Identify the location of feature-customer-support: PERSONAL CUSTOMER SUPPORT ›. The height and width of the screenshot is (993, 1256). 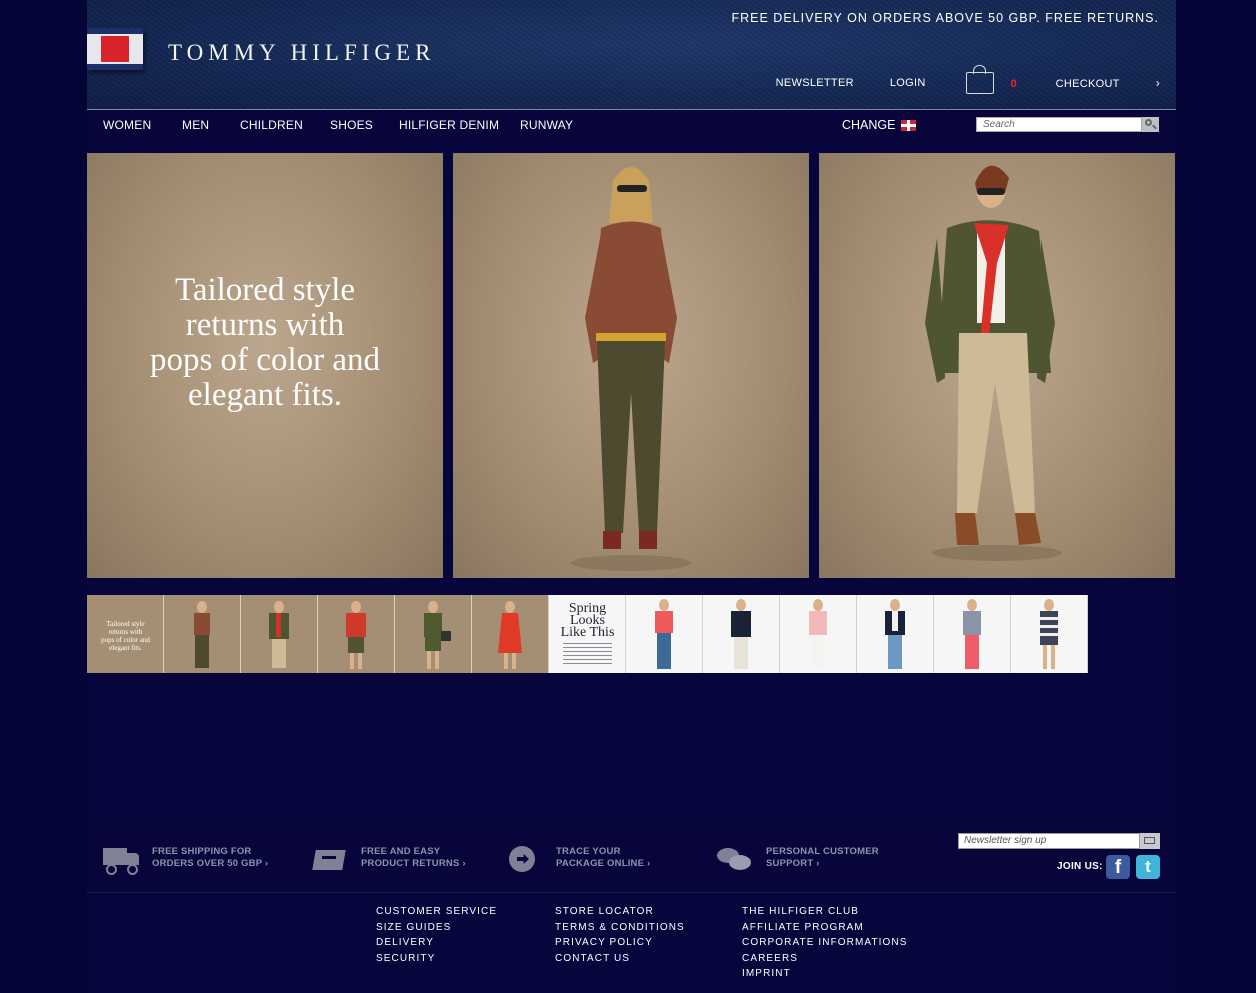
(798, 859).